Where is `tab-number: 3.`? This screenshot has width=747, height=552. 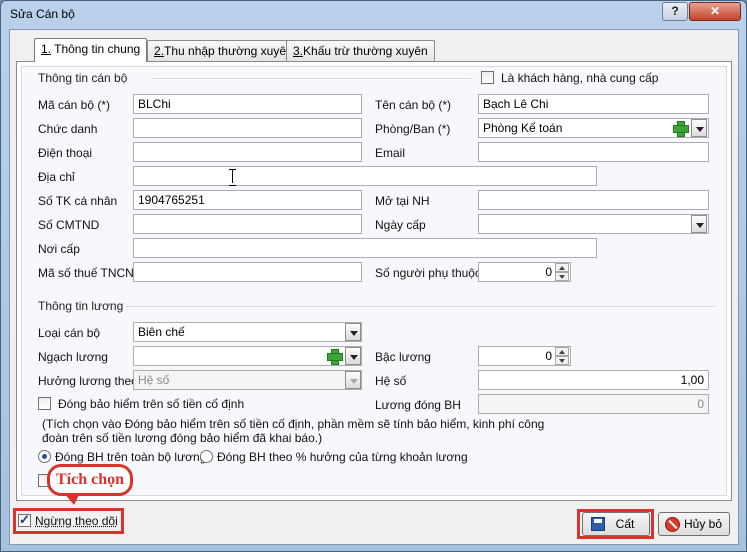 tab-number: 3. is located at coordinates (298, 51).